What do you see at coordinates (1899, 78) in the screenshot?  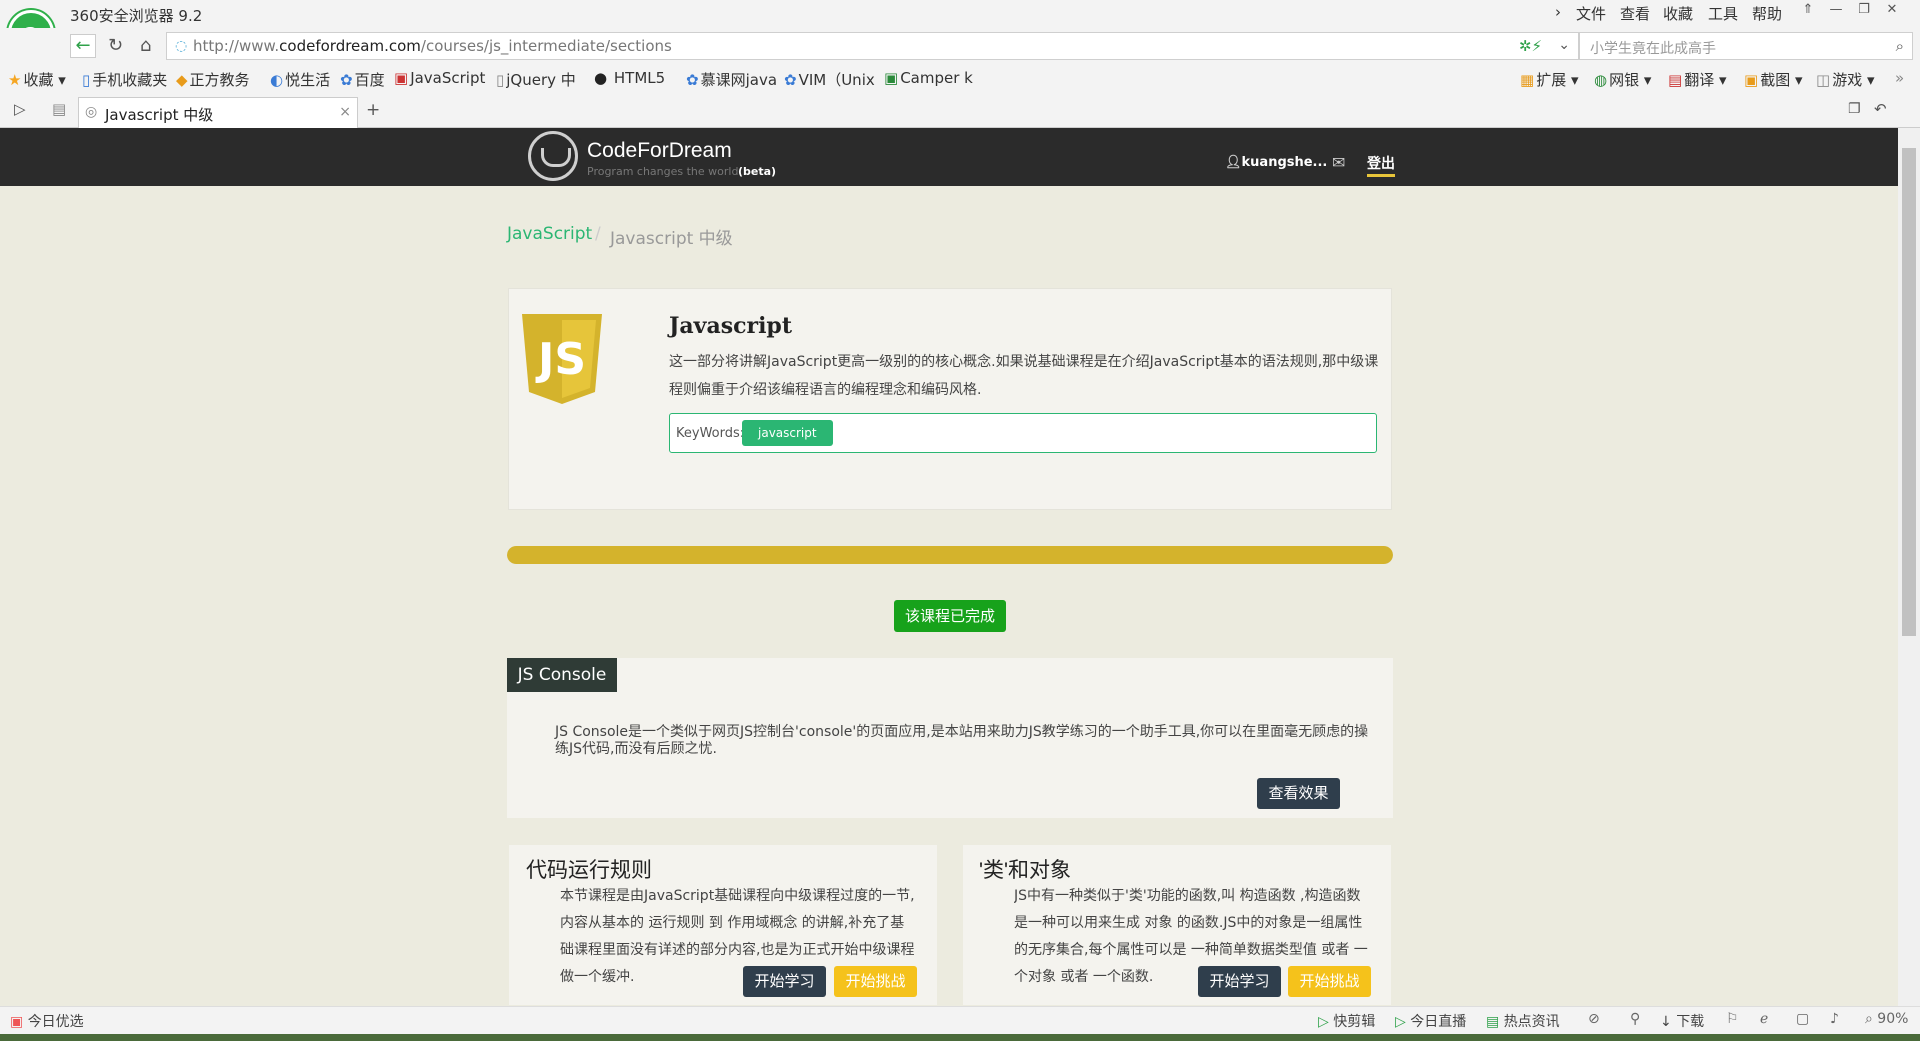 I see `toolbar-more-icon: »` at bounding box center [1899, 78].